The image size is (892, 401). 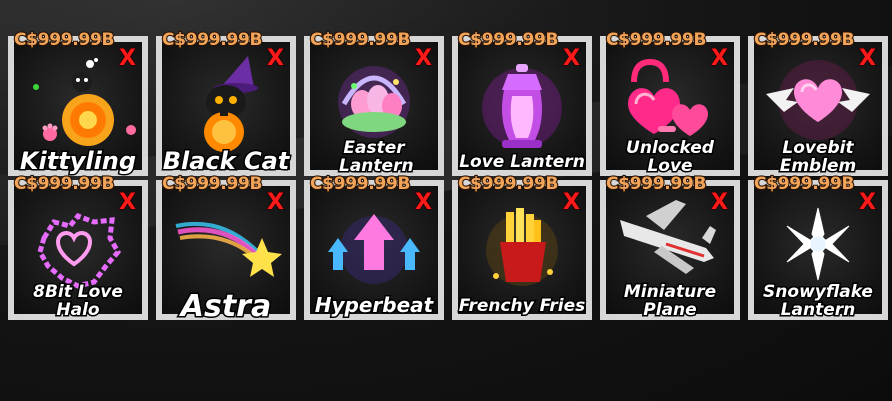 What do you see at coordinates (669, 301) in the screenshot?
I see `item-name: Miniature Plane` at bounding box center [669, 301].